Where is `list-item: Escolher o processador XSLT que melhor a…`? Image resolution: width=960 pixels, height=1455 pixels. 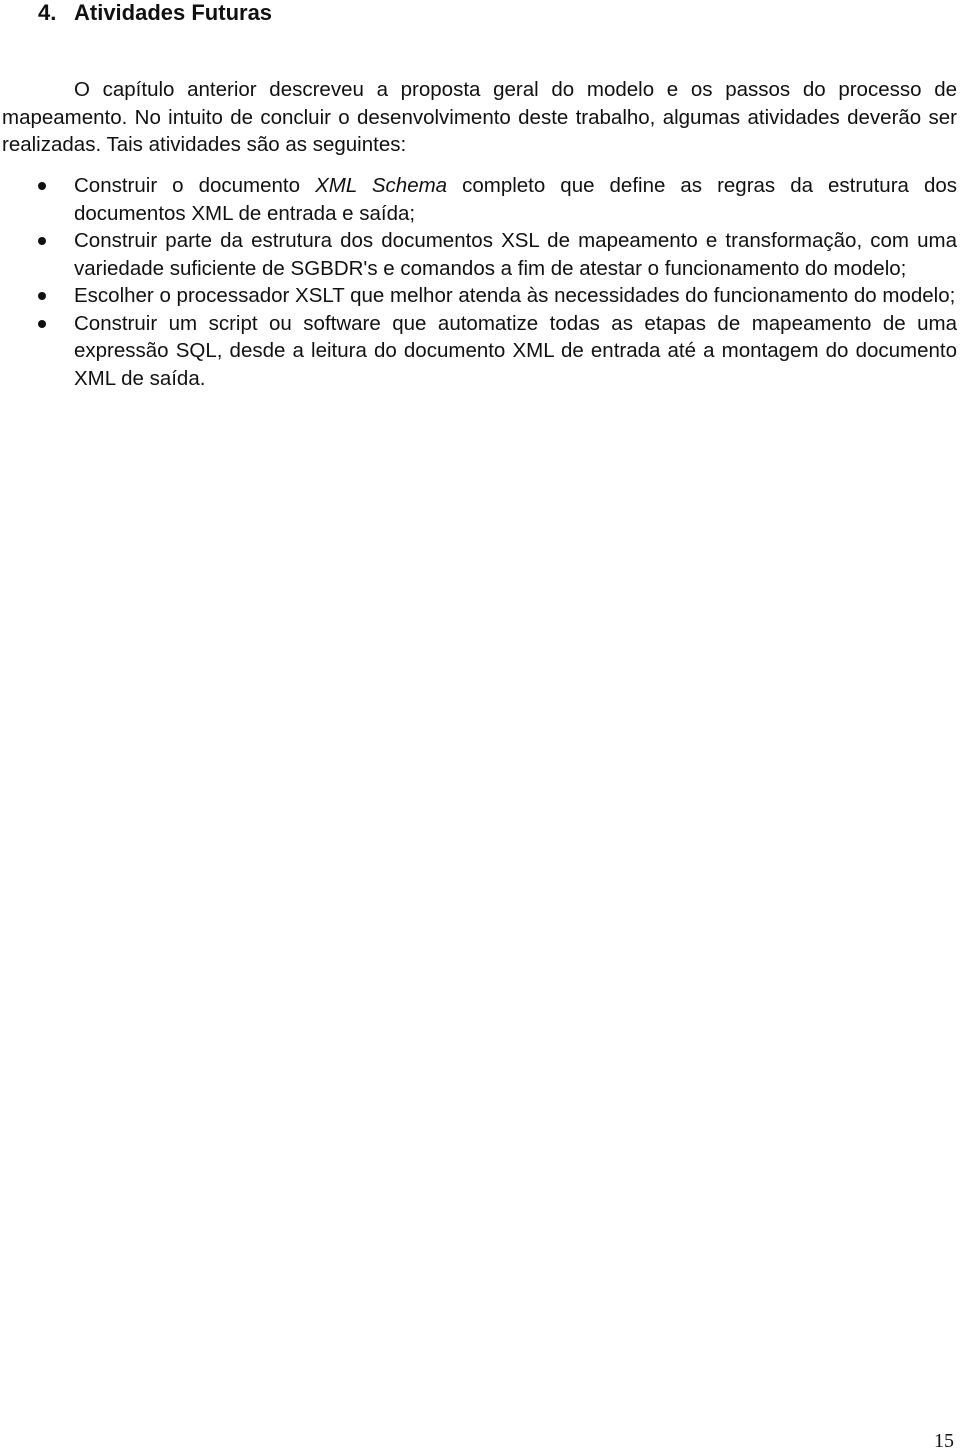
list-item: Escolher o processador XSLT que melhor a… is located at coordinates (478, 296).